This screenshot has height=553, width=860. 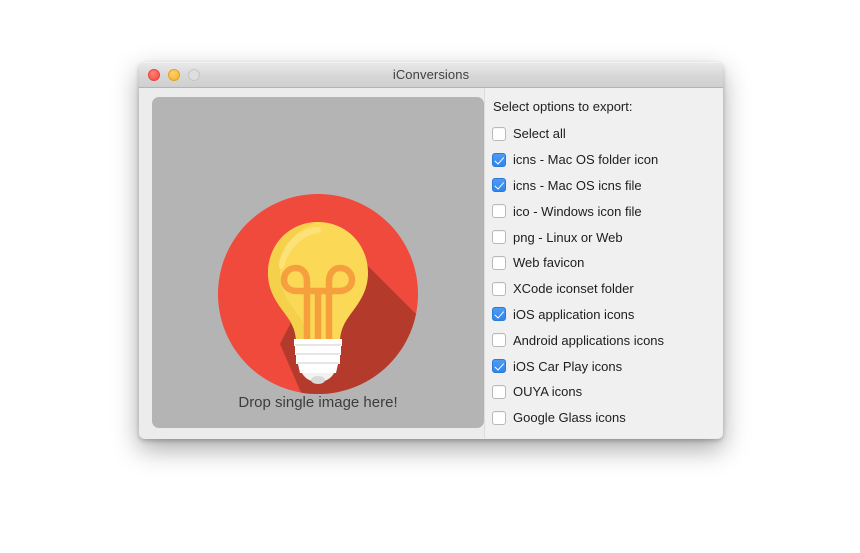 I want to click on option-label: ico - Windows icon file, so click(x=577, y=211).